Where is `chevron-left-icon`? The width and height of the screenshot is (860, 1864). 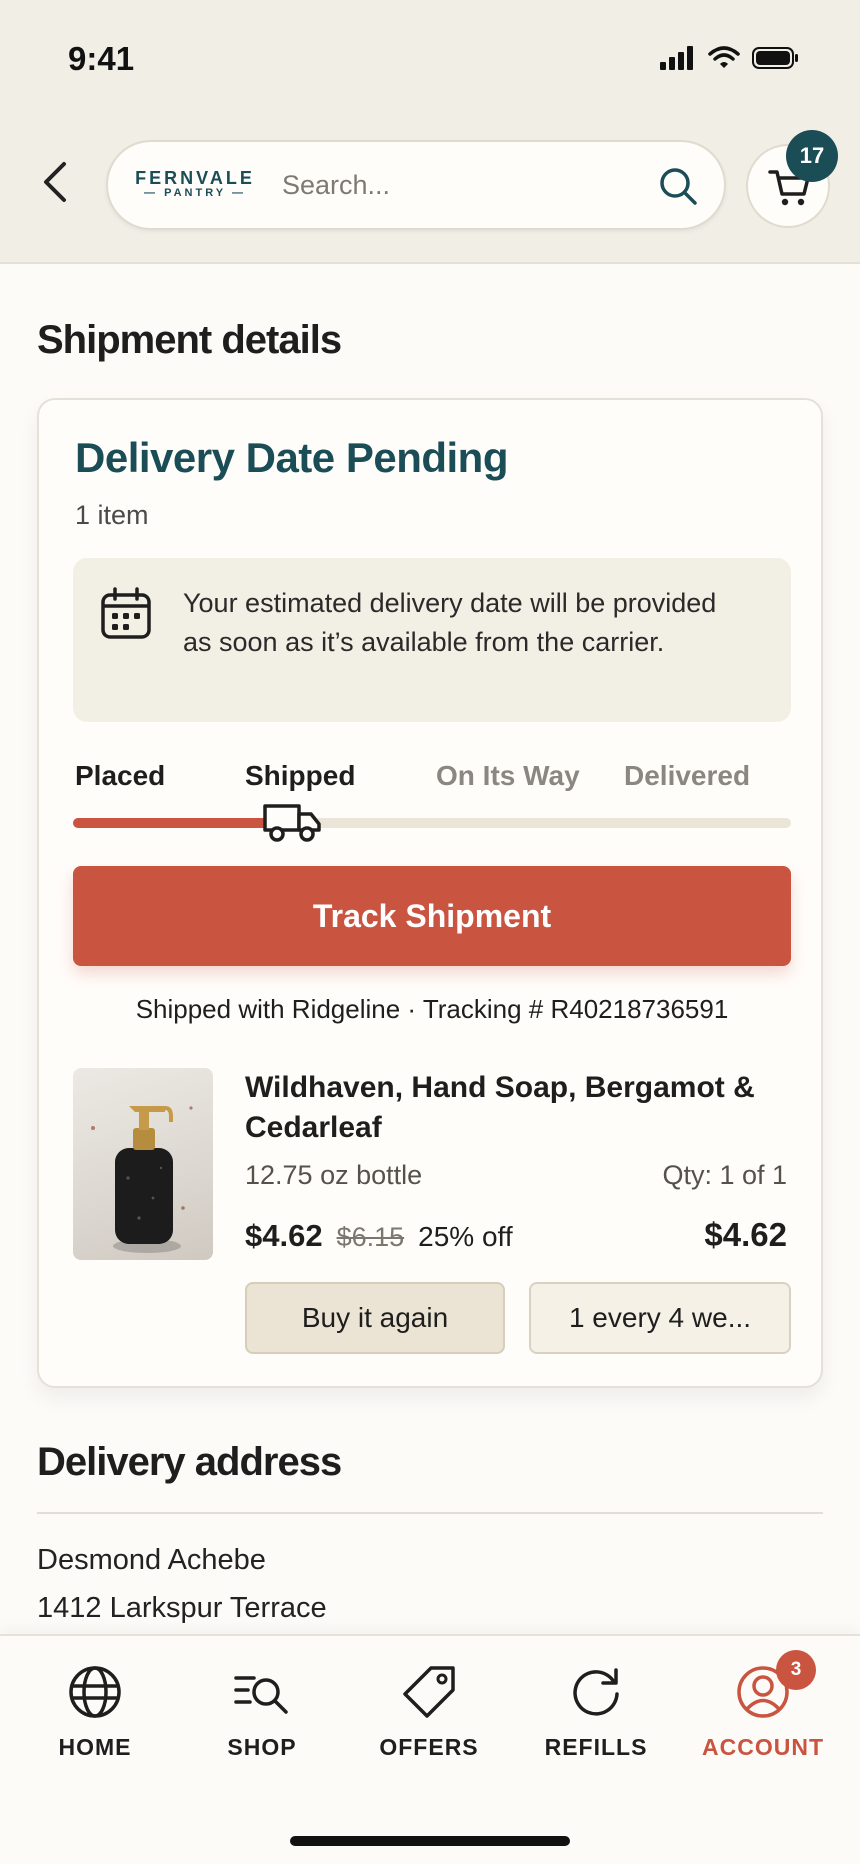 chevron-left-icon is located at coordinates (55, 182).